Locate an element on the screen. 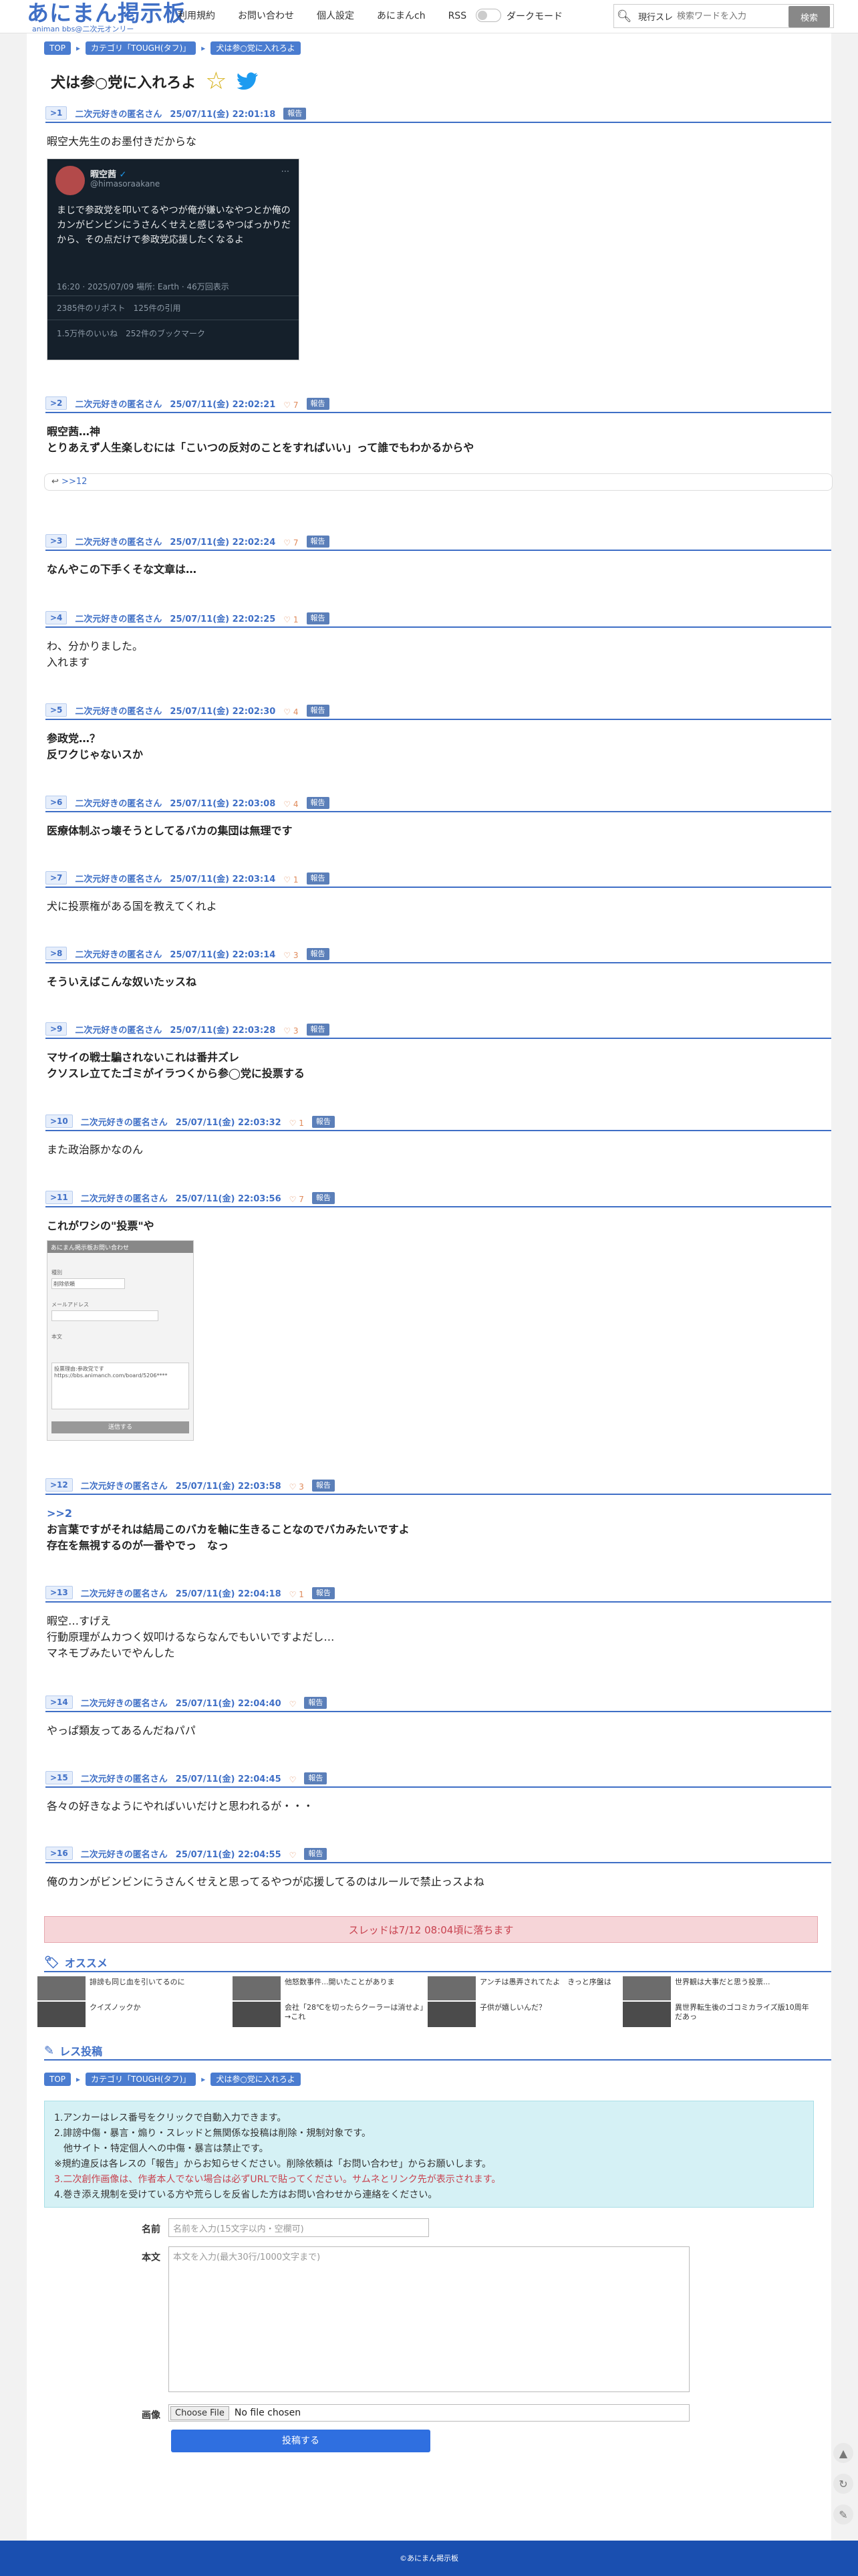  reload-icon: ↻ is located at coordinates (843, 2484).